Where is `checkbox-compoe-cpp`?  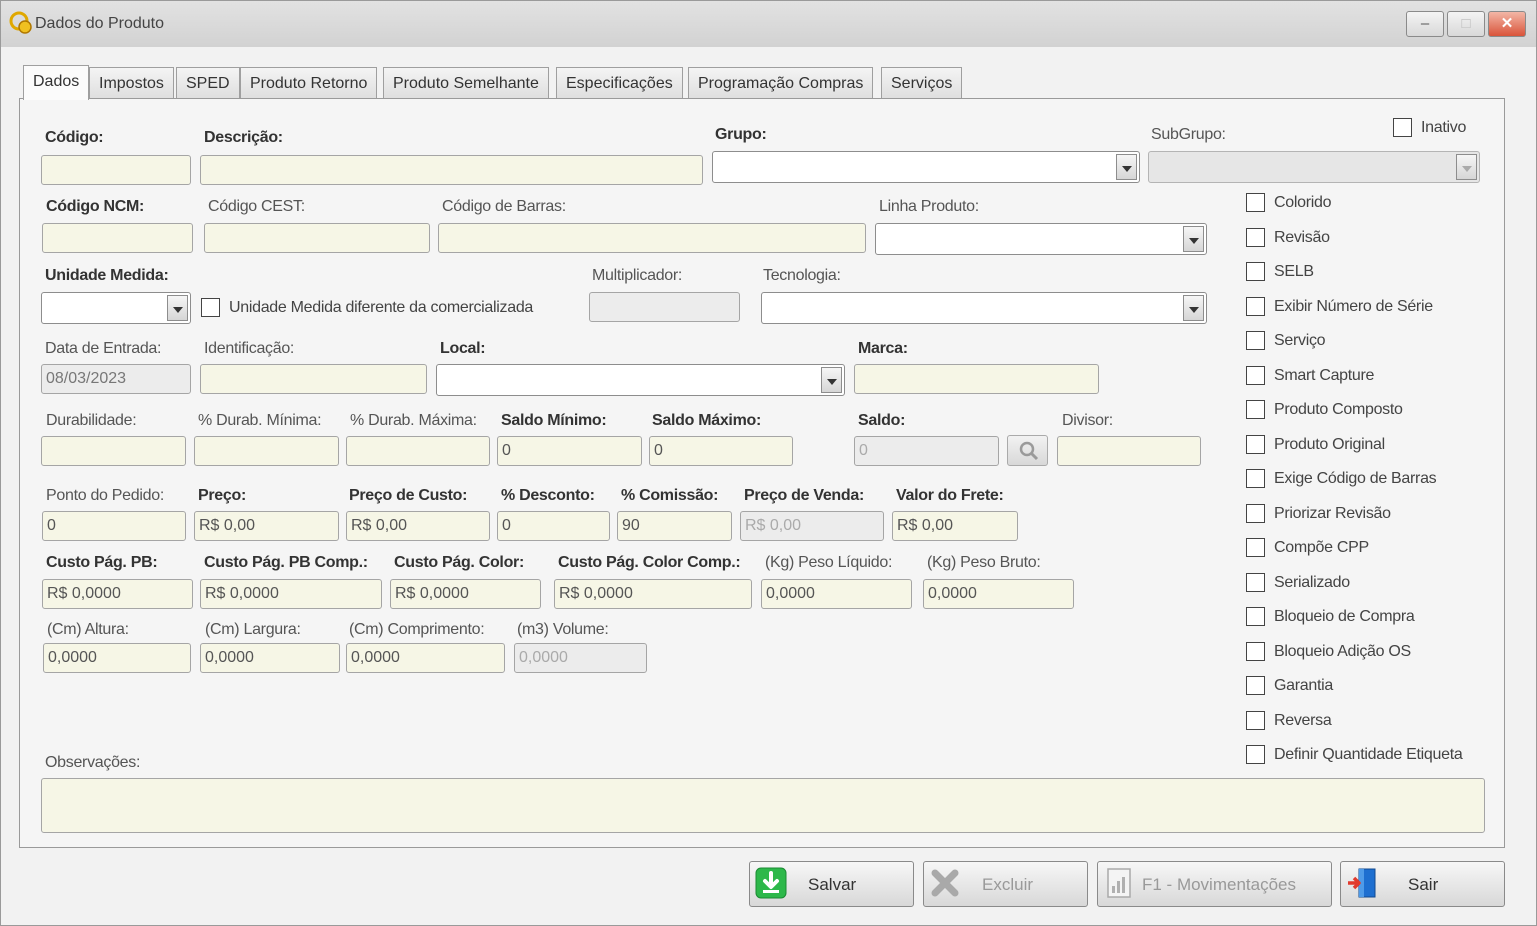
checkbox-compoe-cpp is located at coordinates (1255, 547).